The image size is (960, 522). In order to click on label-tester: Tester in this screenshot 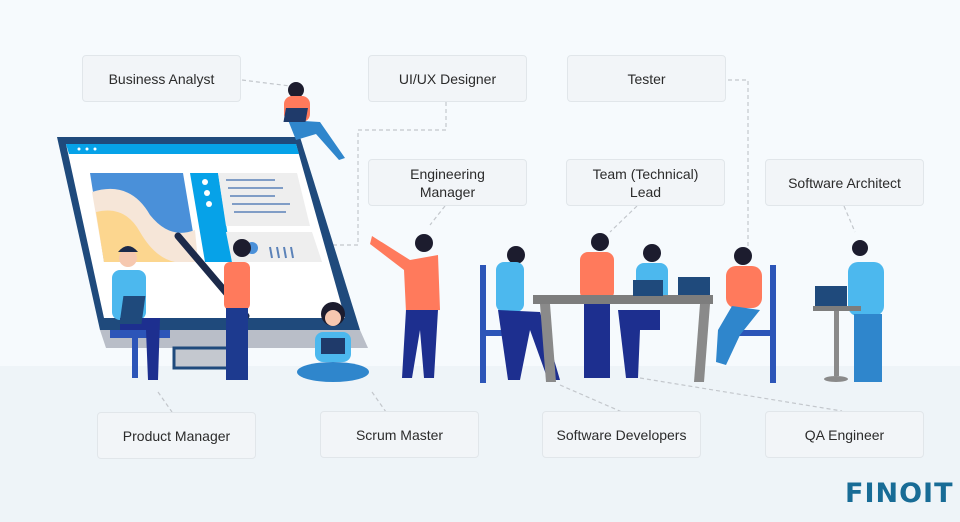, I will do `click(646, 78)`.